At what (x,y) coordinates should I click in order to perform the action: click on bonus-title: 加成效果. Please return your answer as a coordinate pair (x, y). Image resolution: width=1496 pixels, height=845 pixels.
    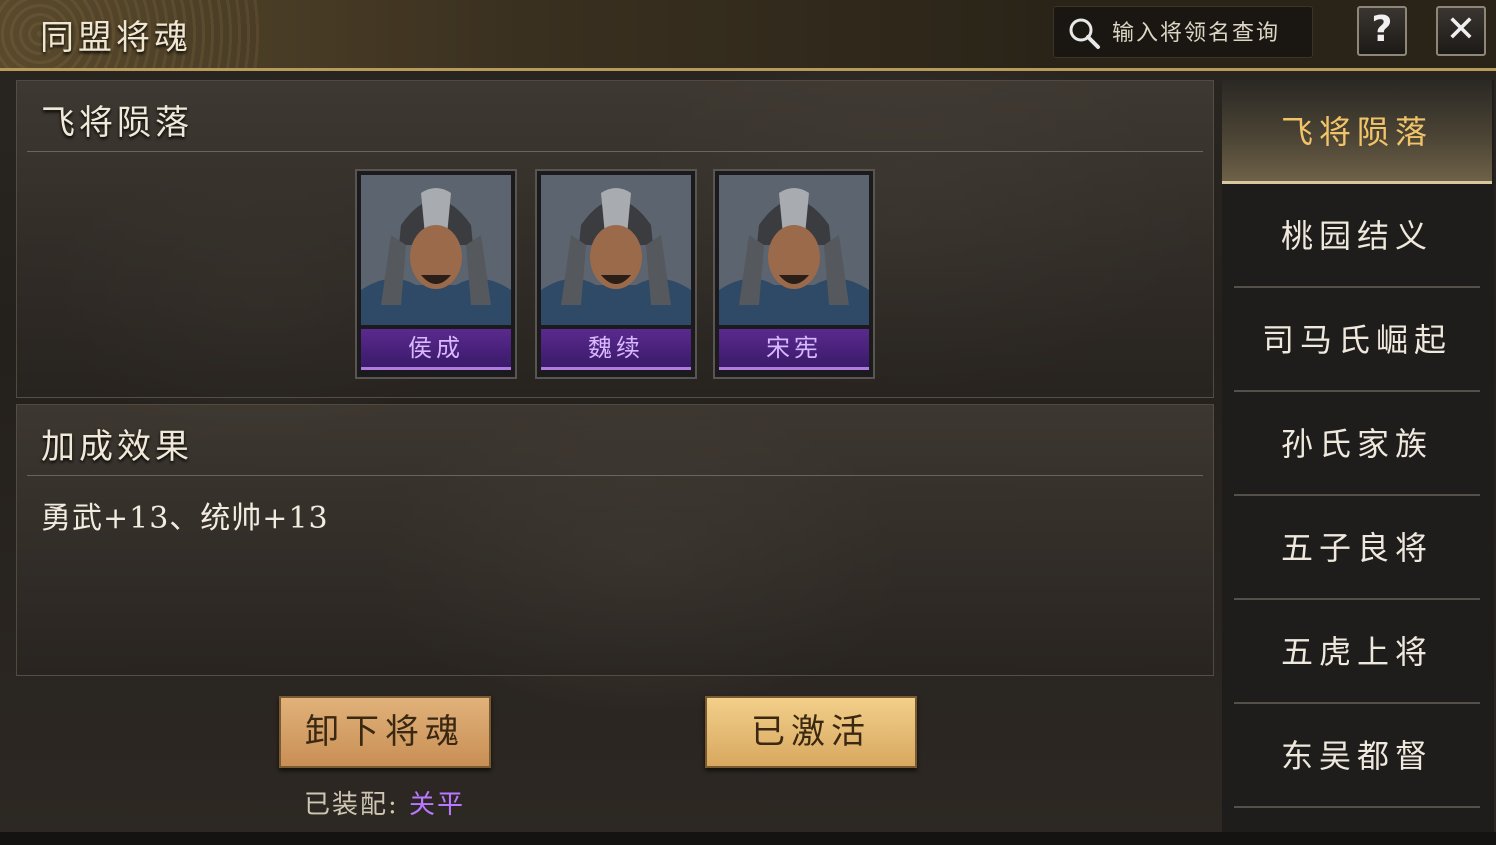
    Looking at the image, I should click on (117, 447).